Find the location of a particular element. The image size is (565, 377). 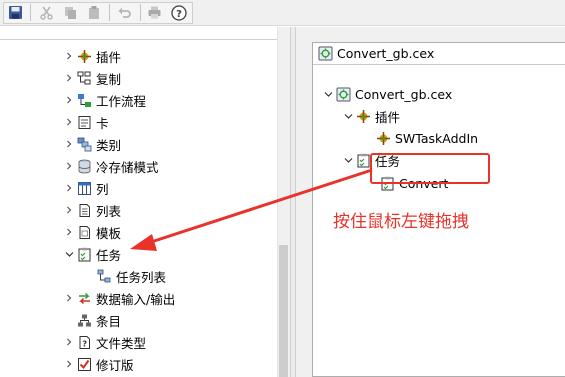

drag-instruction-annotation: 按住鼠标左键拖拽 is located at coordinates (401, 222).